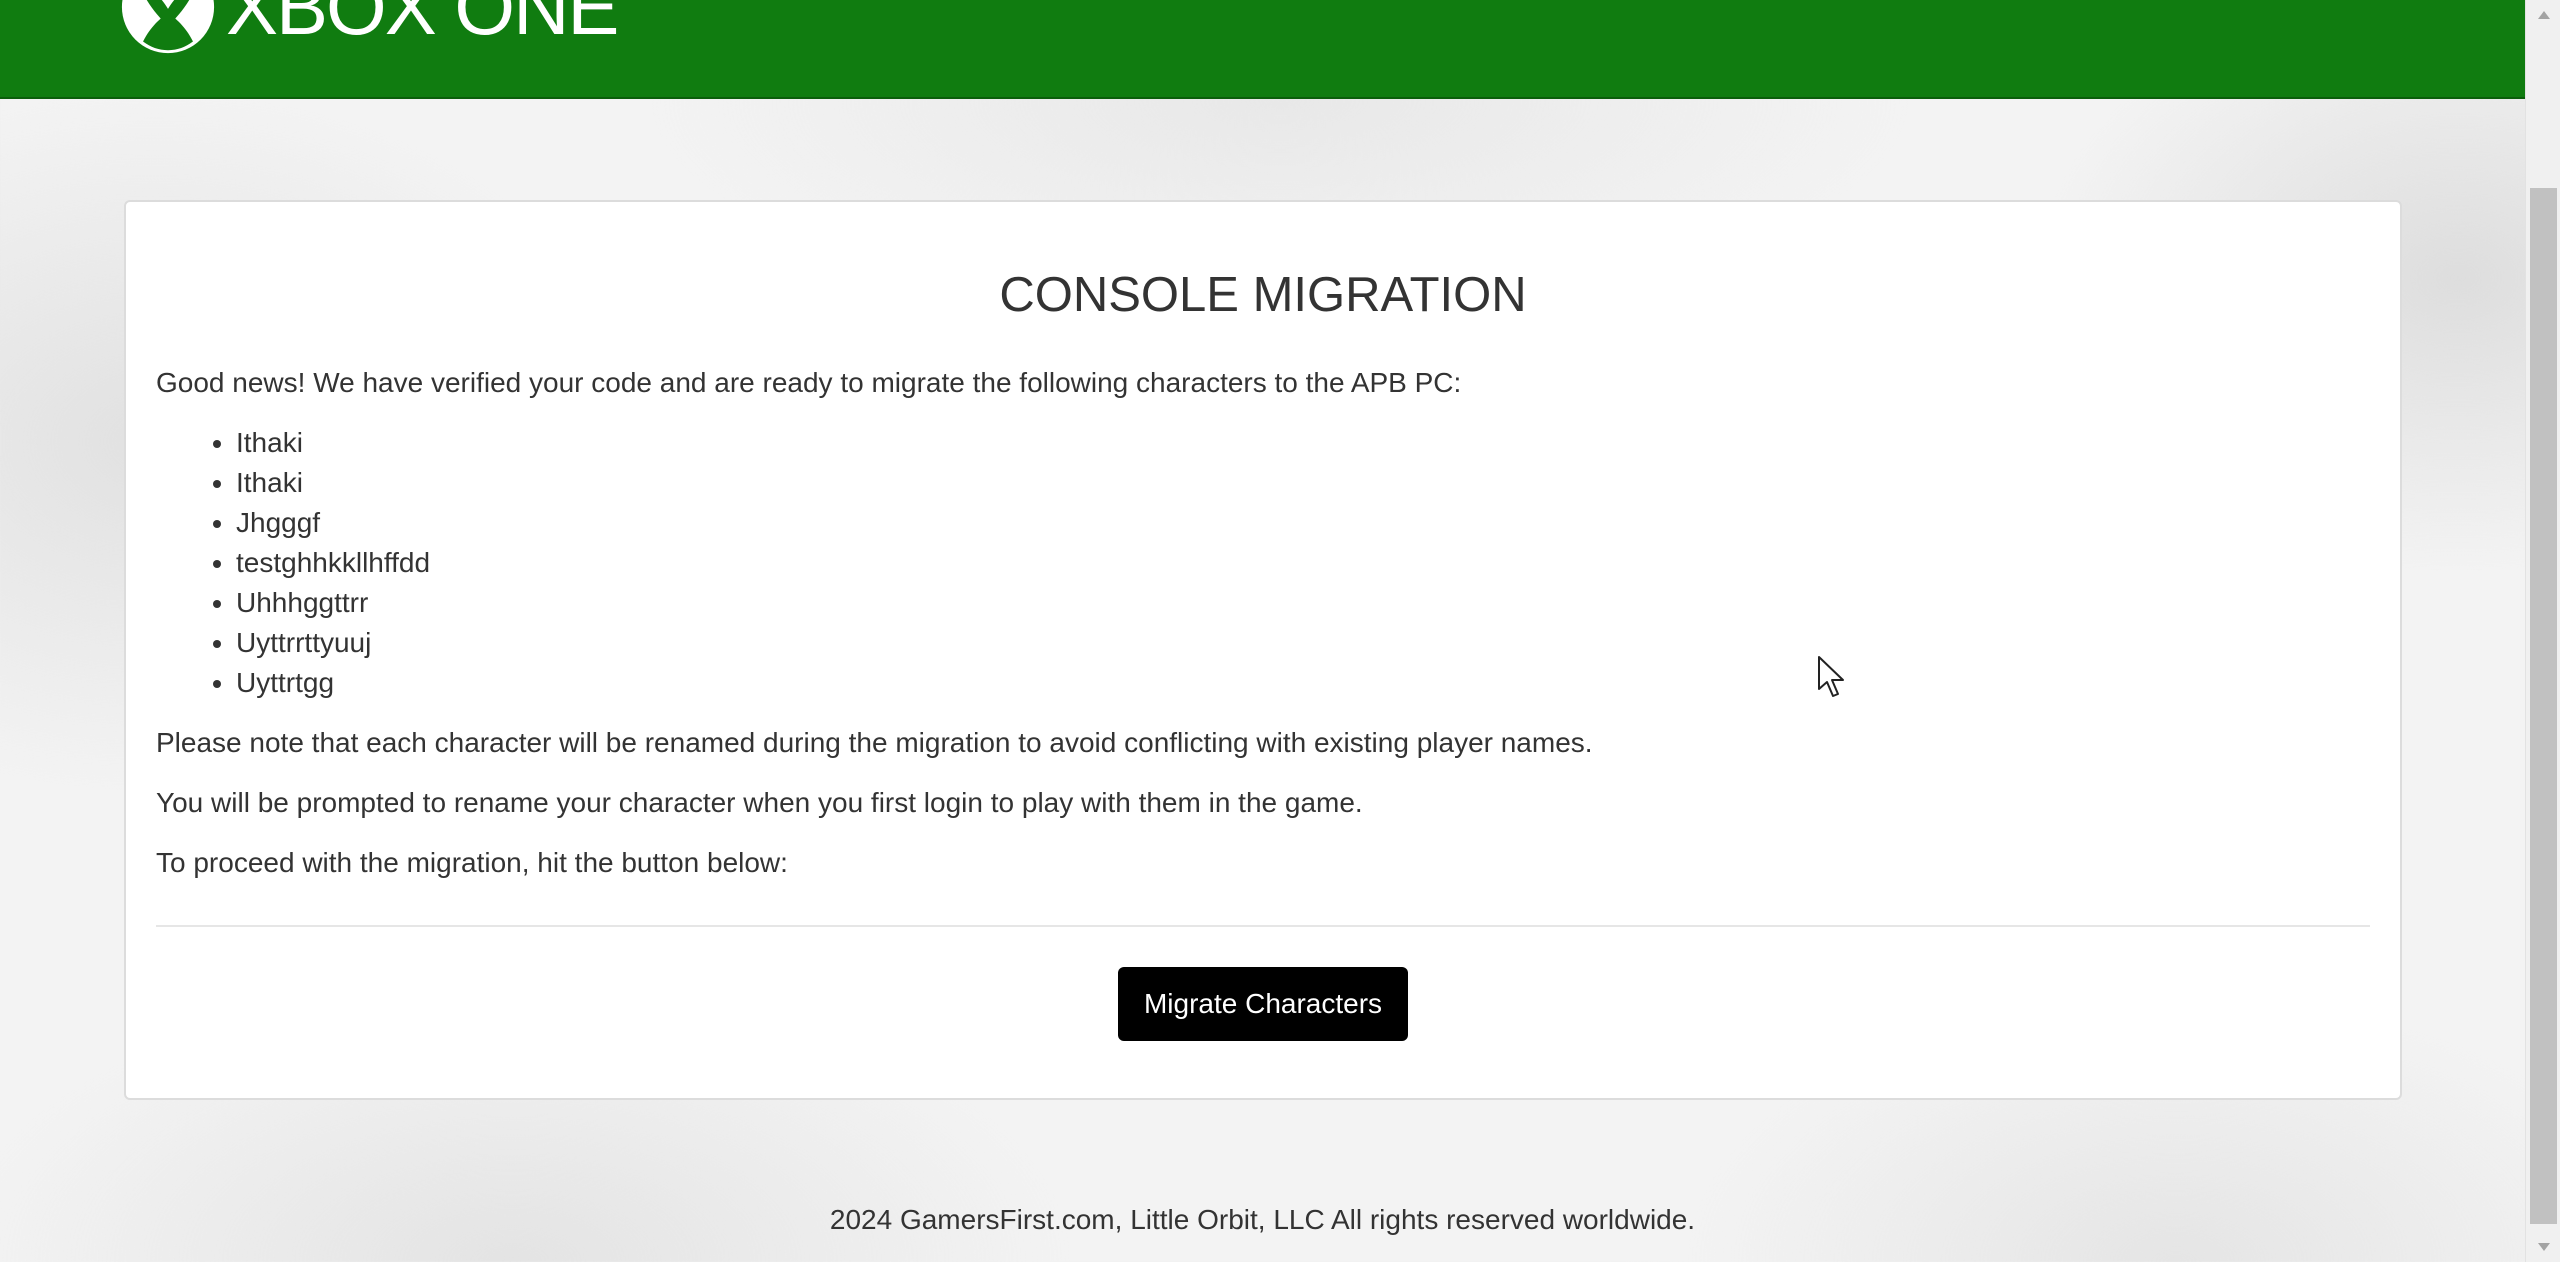 This screenshot has height=1262, width=2560. Describe the element at coordinates (1831, 676) in the screenshot. I see `mouse-cursor-icon` at that location.